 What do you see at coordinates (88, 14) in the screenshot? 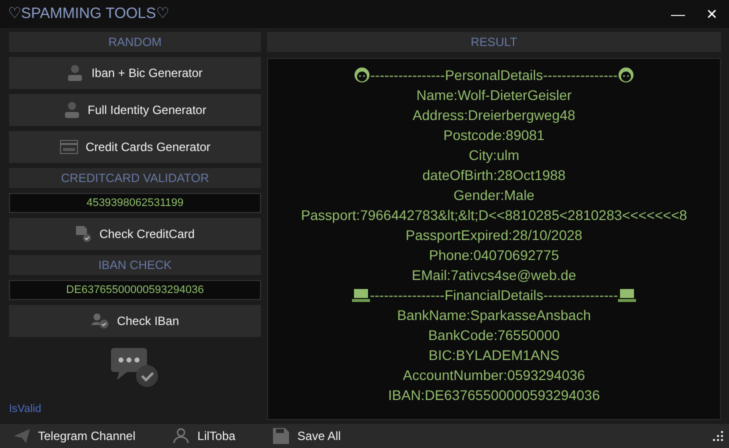
I see `window-title: ♡SPAMMING TOOLS♡` at bounding box center [88, 14].